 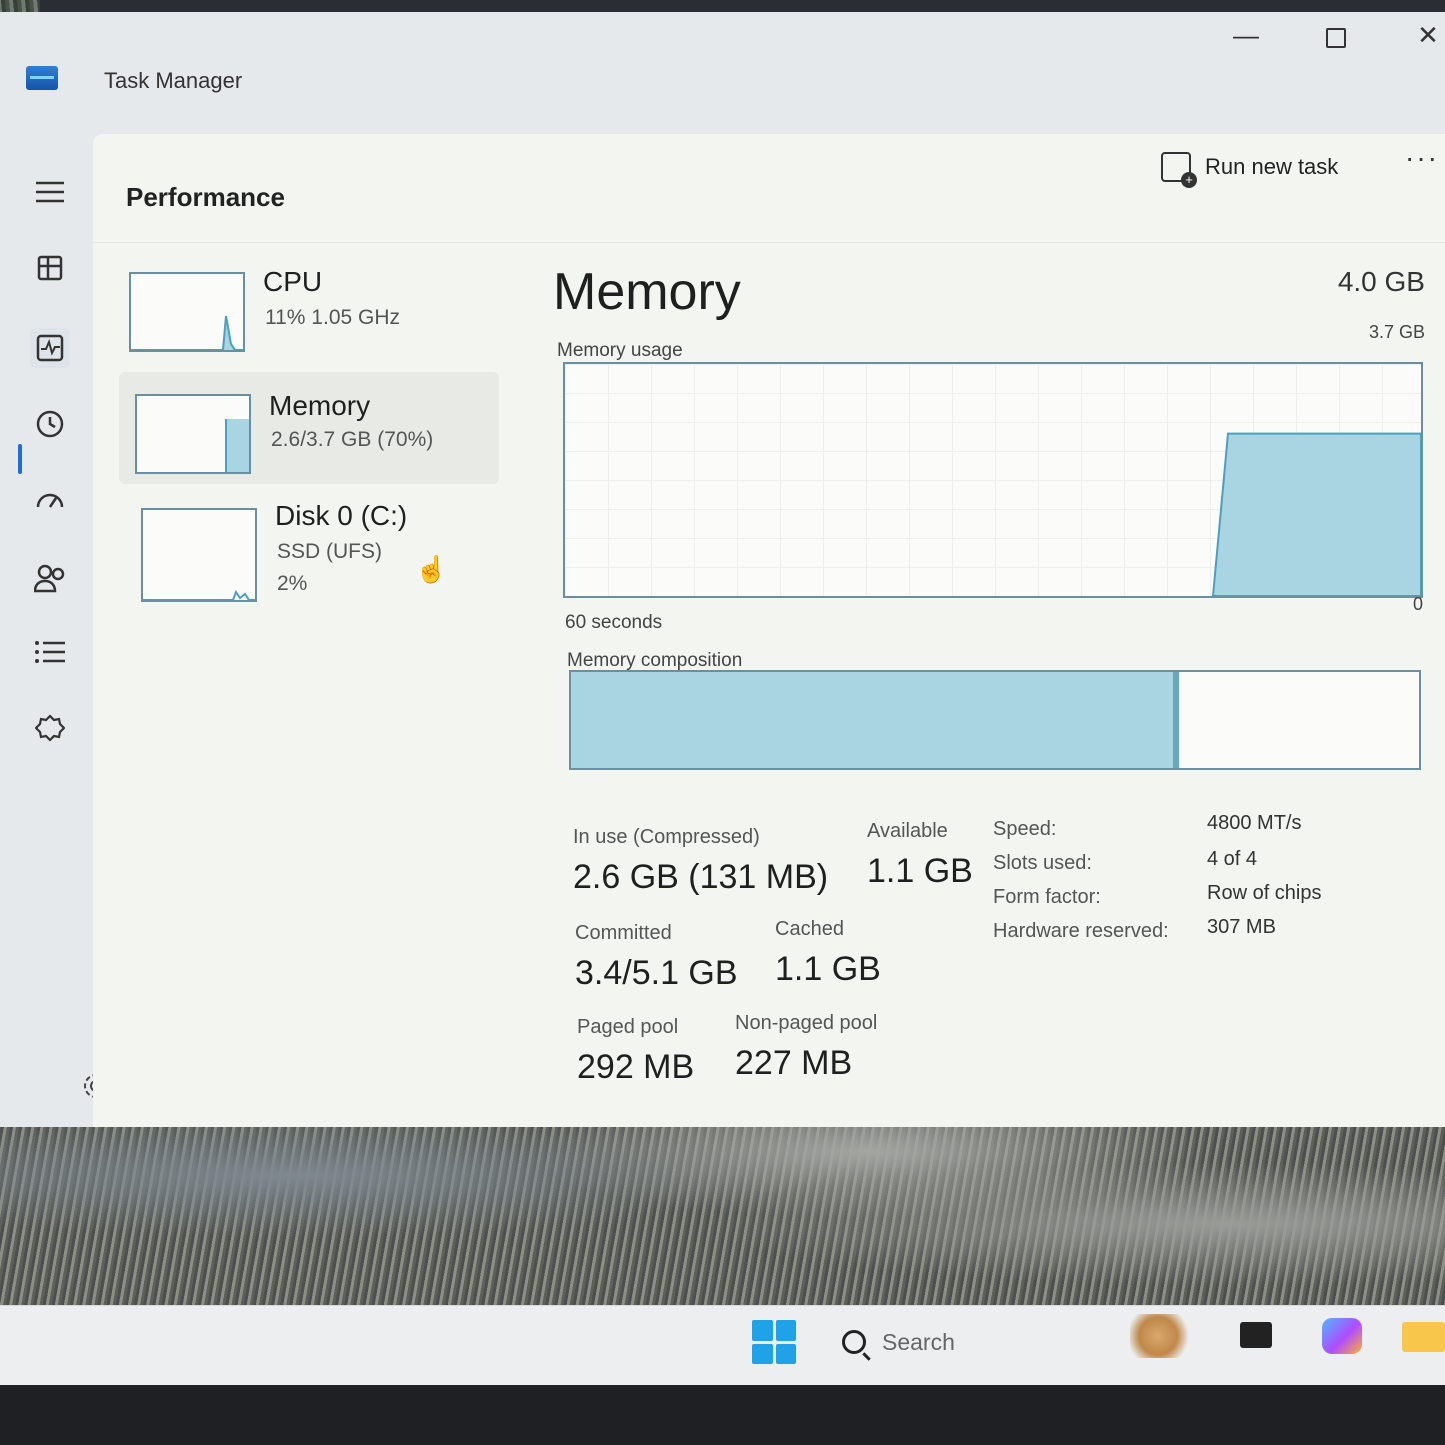 I want to click on search-placeholder: Search, so click(x=918, y=1341).